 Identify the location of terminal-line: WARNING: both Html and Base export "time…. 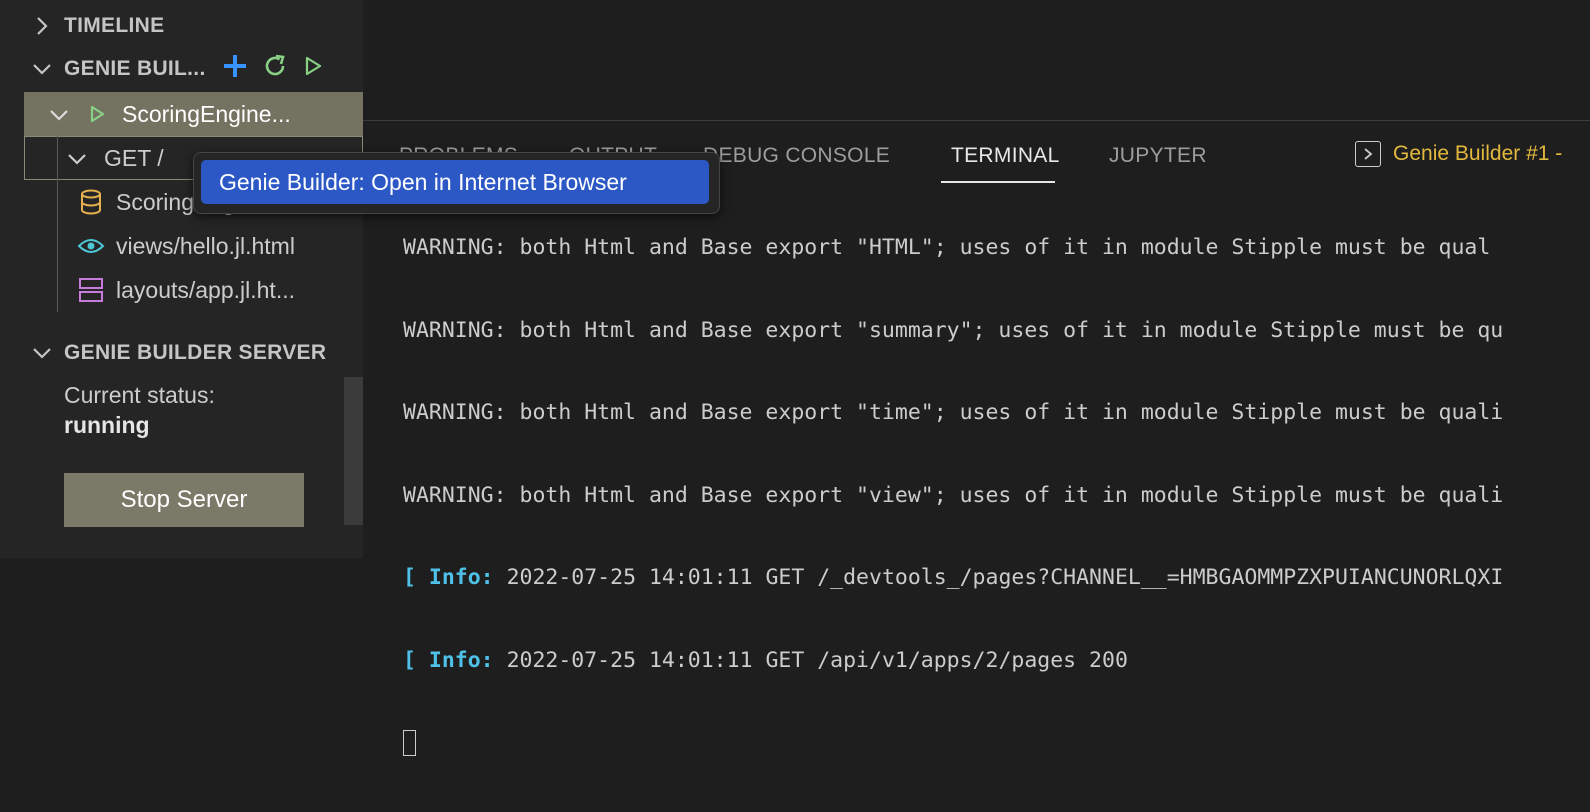
(953, 412).